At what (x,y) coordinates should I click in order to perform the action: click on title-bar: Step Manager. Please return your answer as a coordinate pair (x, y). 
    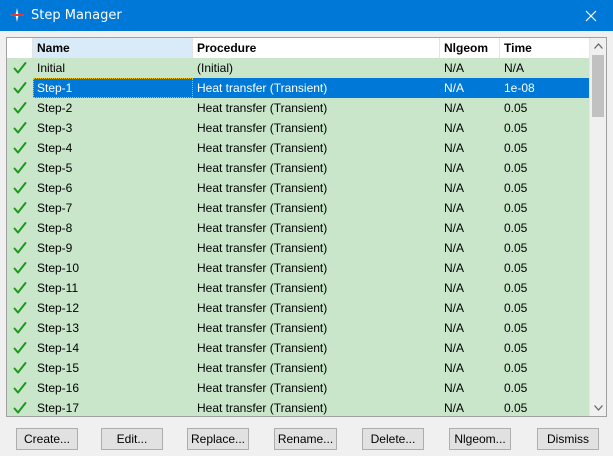
    Looking at the image, I should click on (306, 15).